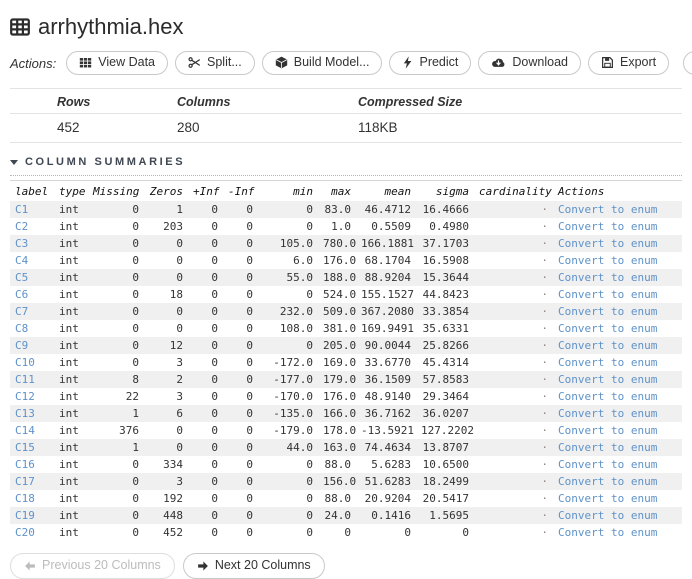  I want to click on columns-header: Columns, so click(204, 102).